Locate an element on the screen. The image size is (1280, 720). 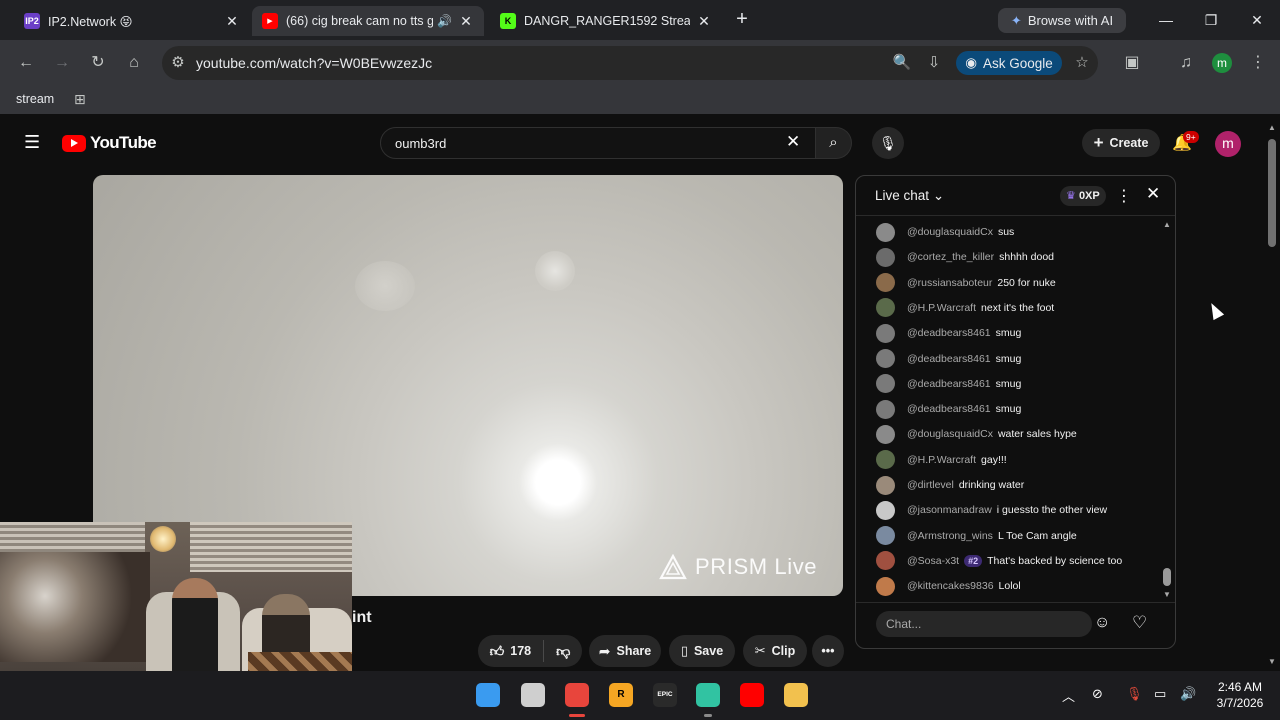
taskbar-rockstar-icon: R is located at coordinates (621, 695).